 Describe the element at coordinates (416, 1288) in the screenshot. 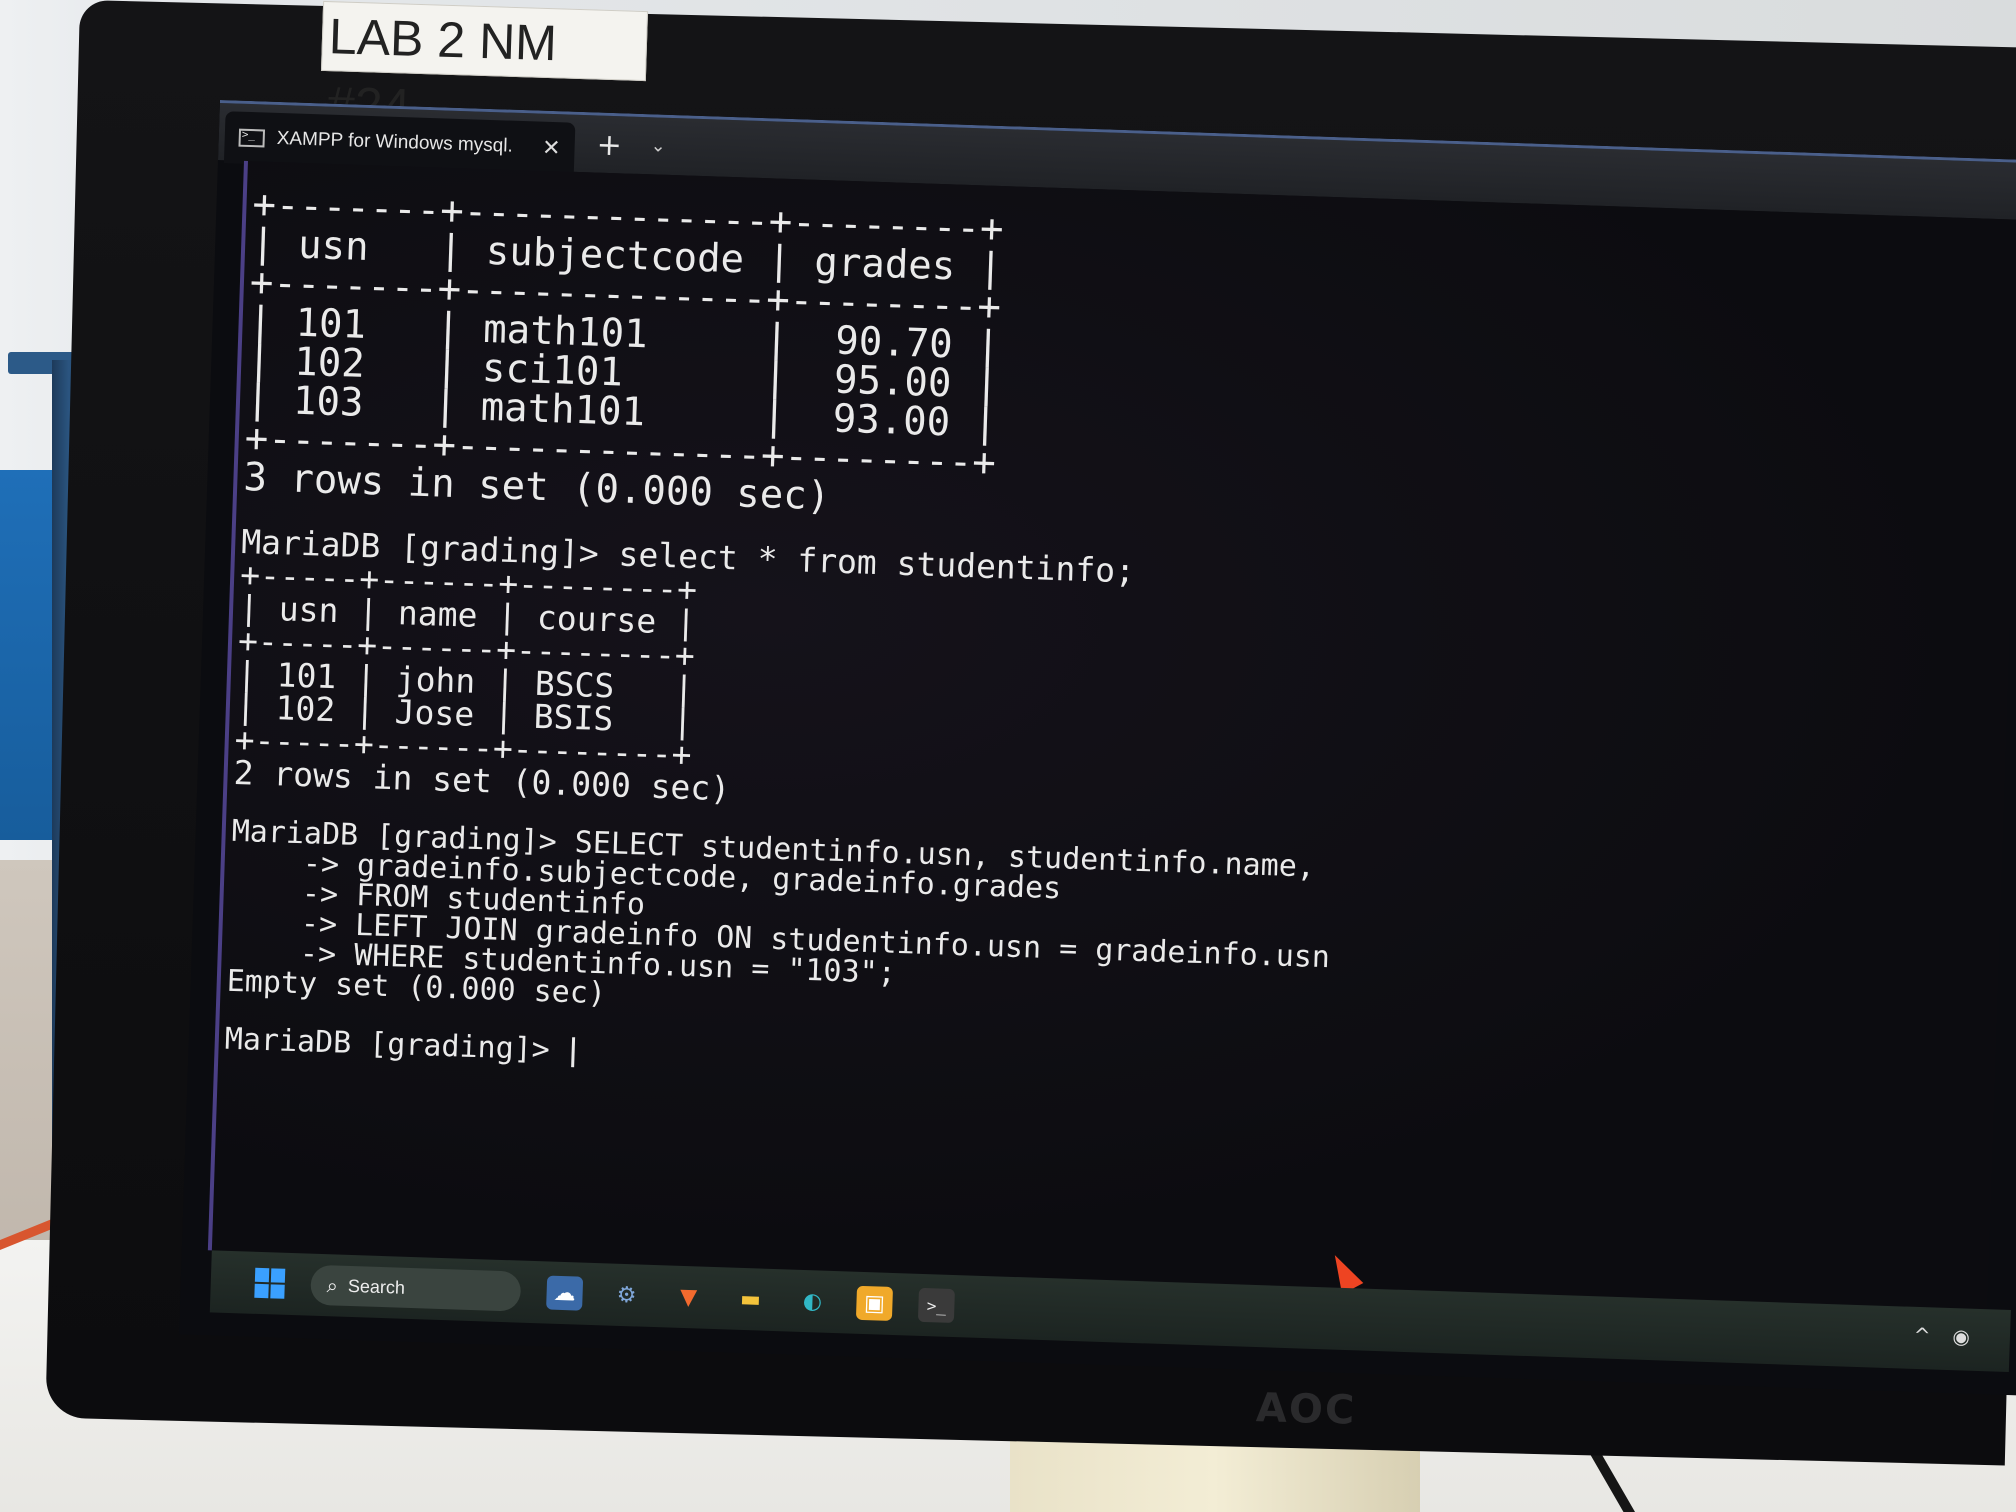

I see `taskbar-search: ⌕ Search` at that location.